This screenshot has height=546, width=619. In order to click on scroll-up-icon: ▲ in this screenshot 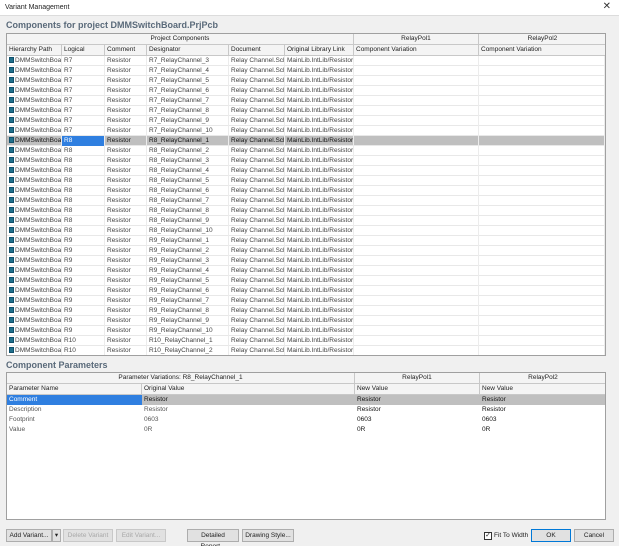, I will do `click(605, 37)`.